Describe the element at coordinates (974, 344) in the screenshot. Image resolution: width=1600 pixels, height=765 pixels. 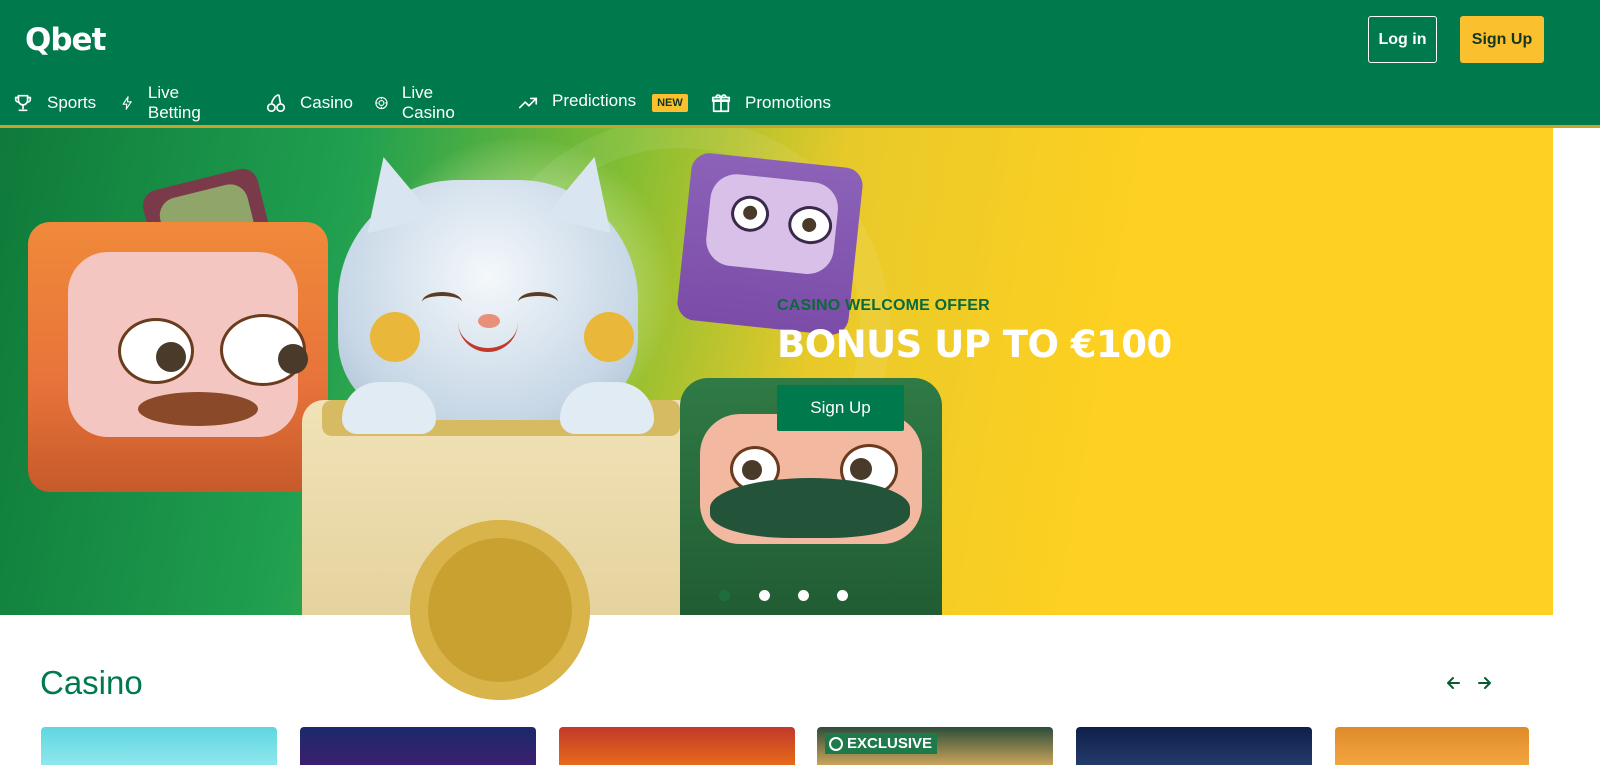
I see `hero-title: BONUS UP TO €100` at that location.